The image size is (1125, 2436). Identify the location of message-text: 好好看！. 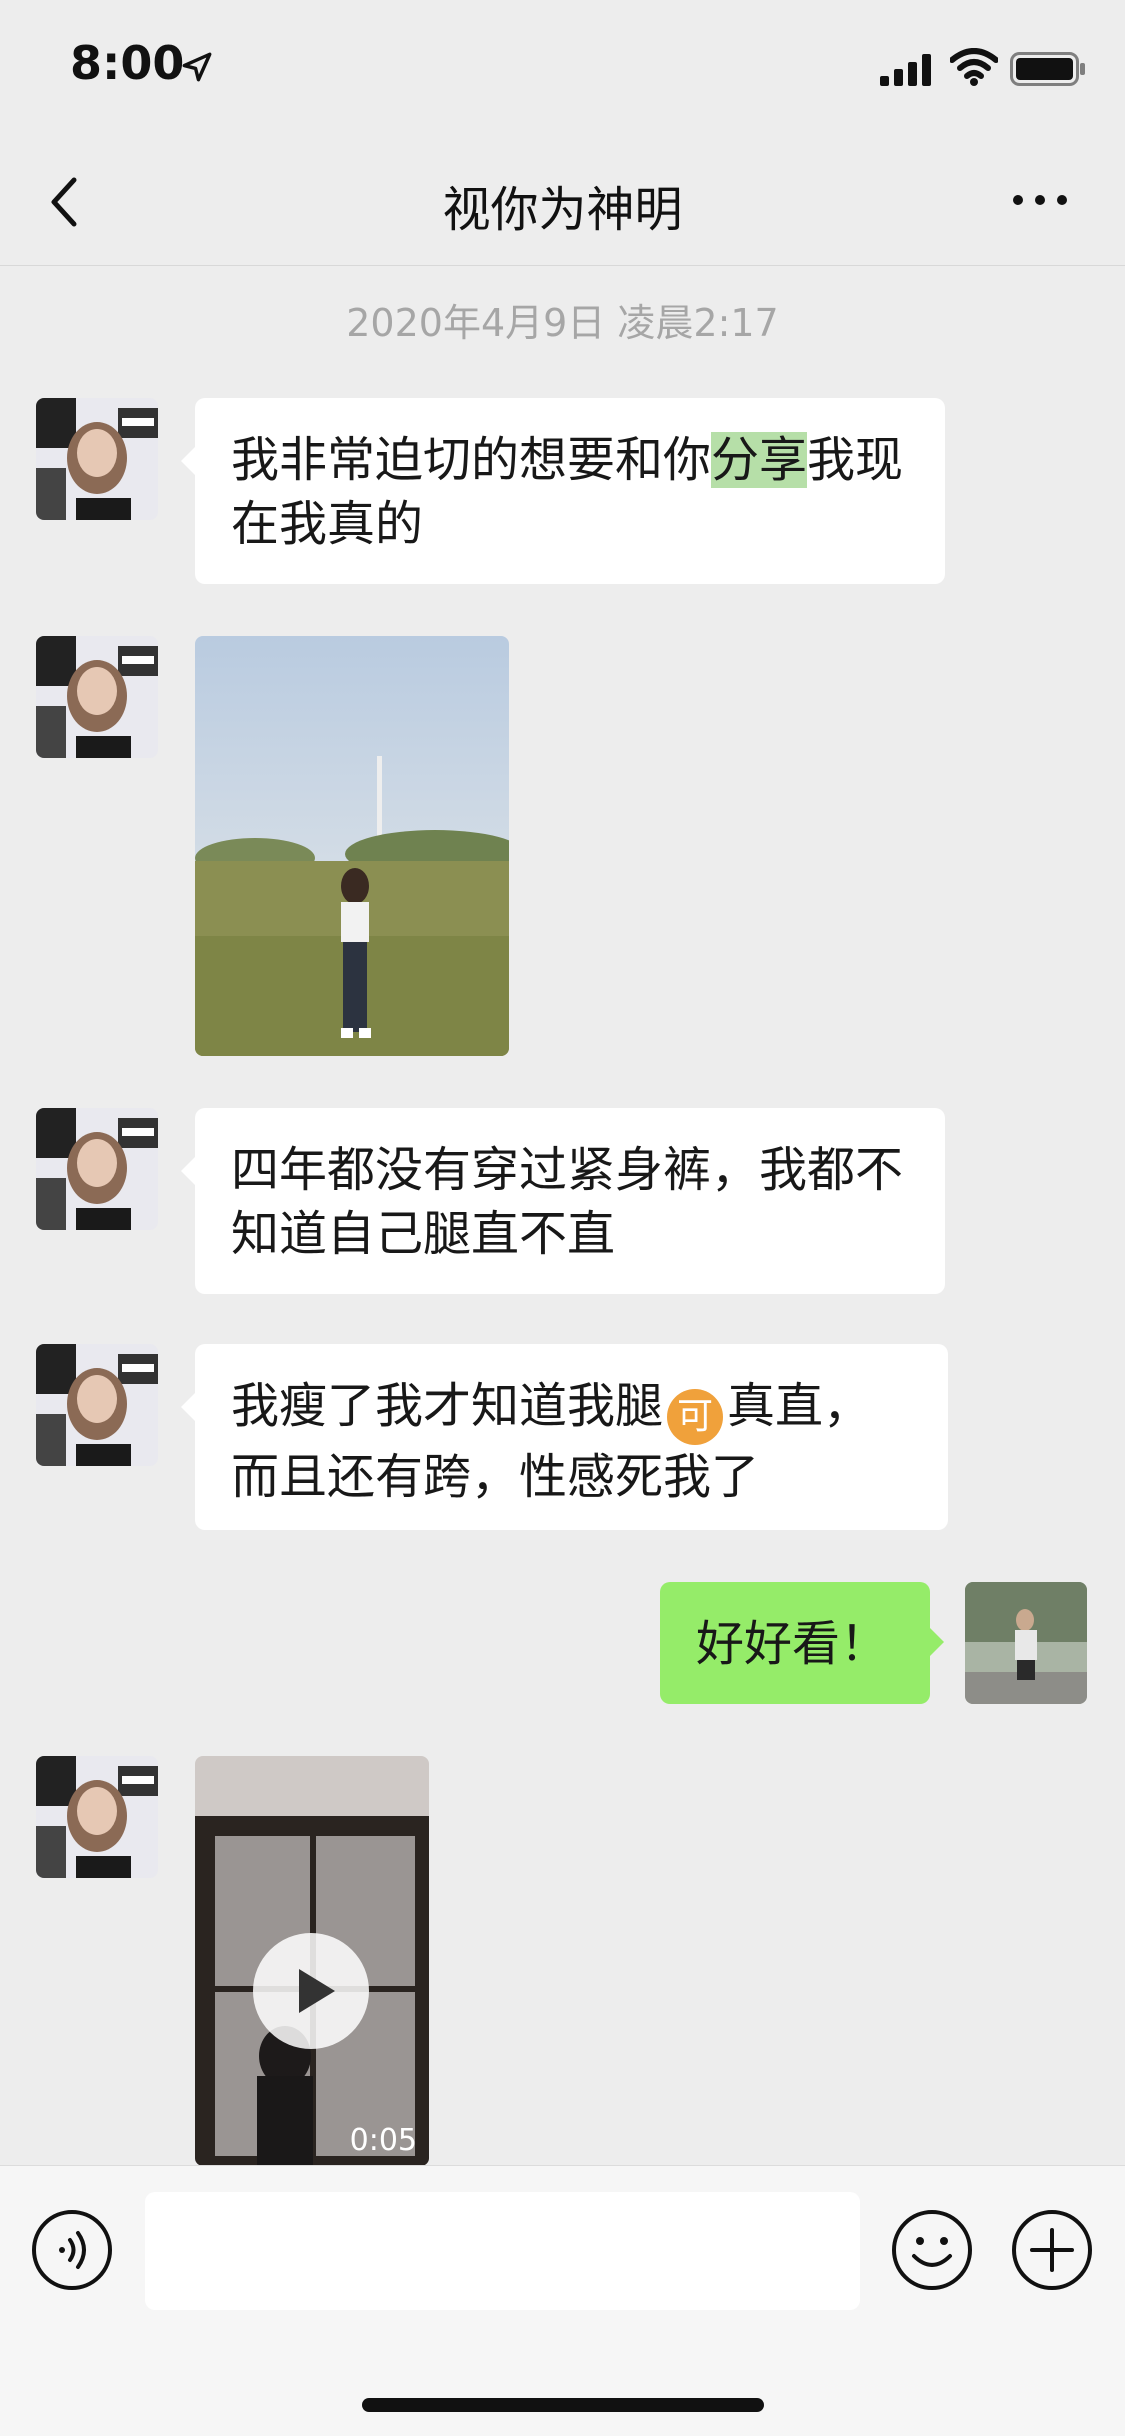
(792, 1644).